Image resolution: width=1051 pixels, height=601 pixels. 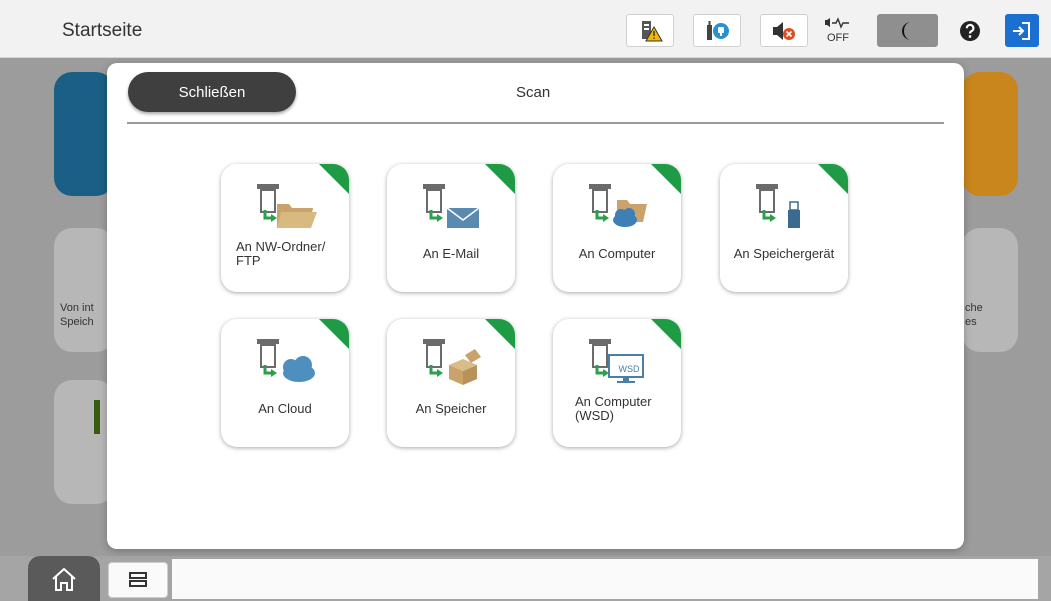 What do you see at coordinates (778, 206) in the screenshot?
I see `usb-drive-icon` at bounding box center [778, 206].